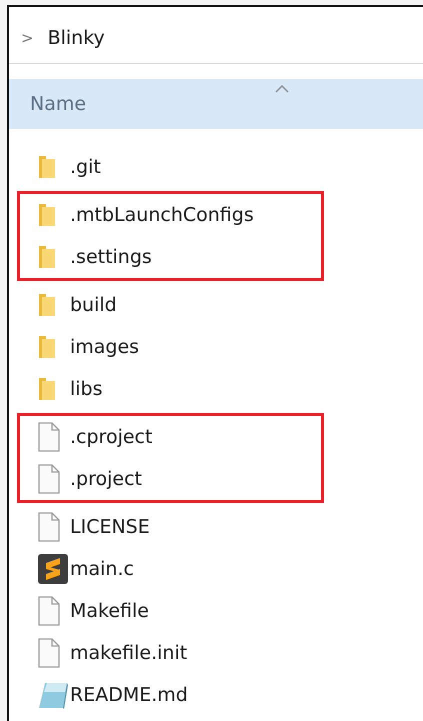 The width and height of the screenshot is (423, 721). Describe the element at coordinates (86, 389) in the screenshot. I see `file-name: libs` at that location.